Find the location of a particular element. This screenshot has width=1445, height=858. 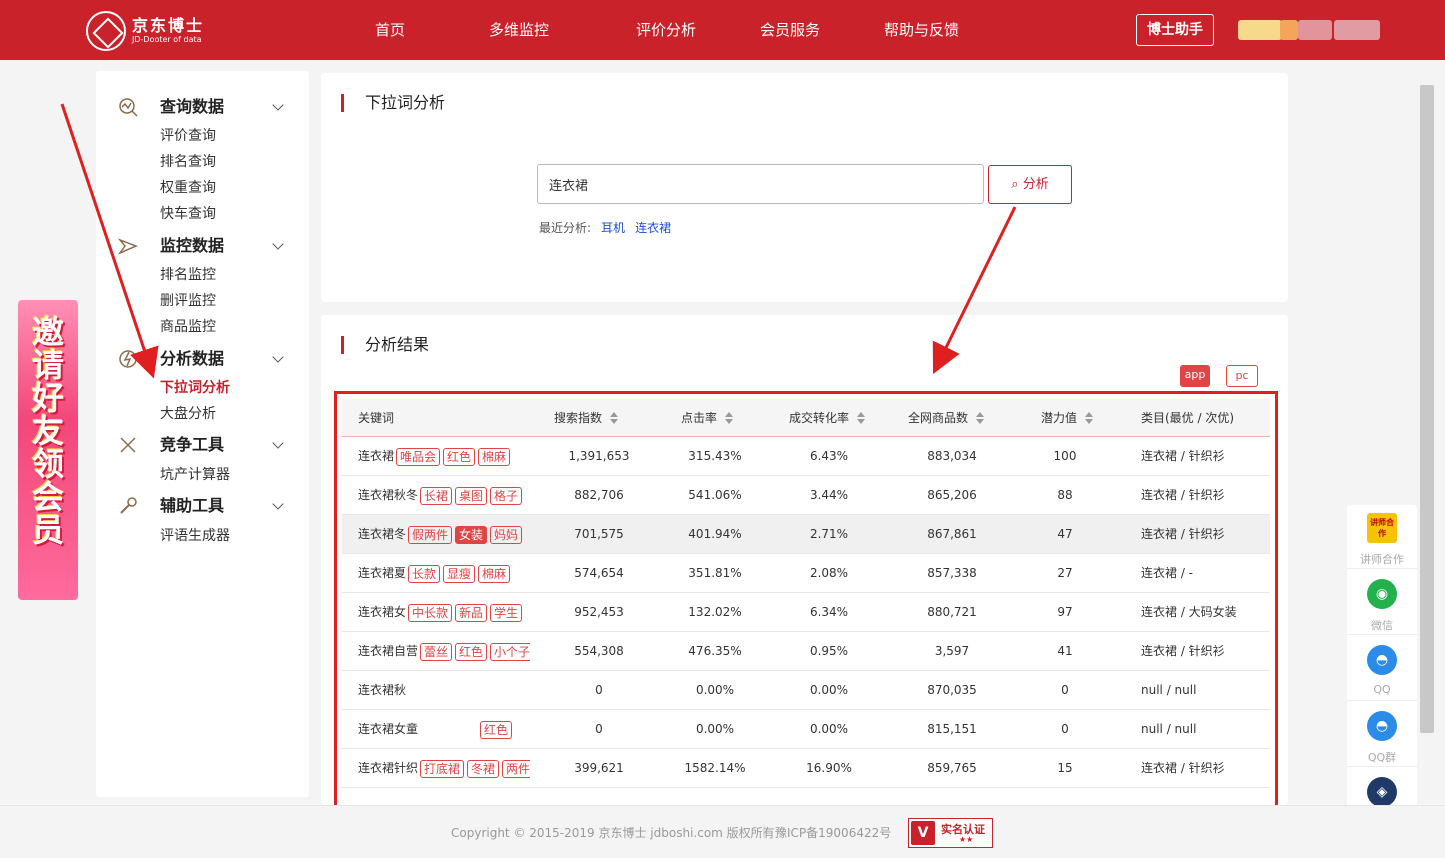

sidebar-item-sales-calculator: 坑产计算器 is located at coordinates (195, 475).